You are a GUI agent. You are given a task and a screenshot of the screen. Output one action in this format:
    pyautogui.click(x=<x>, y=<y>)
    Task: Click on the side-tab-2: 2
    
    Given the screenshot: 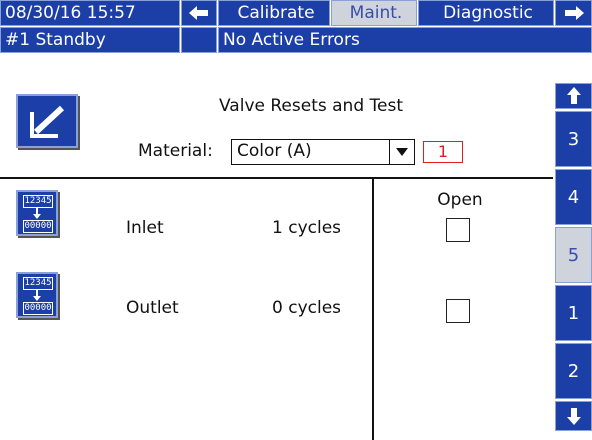 What is the action you would take?
    pyautogui.click(x=573, y=371)
    